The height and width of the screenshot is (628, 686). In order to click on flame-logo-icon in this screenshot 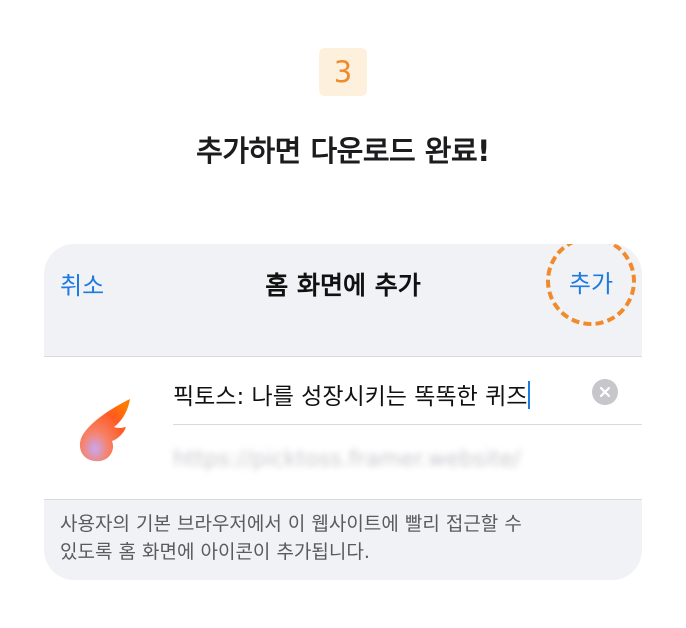, I will do `click(104, 430)`.